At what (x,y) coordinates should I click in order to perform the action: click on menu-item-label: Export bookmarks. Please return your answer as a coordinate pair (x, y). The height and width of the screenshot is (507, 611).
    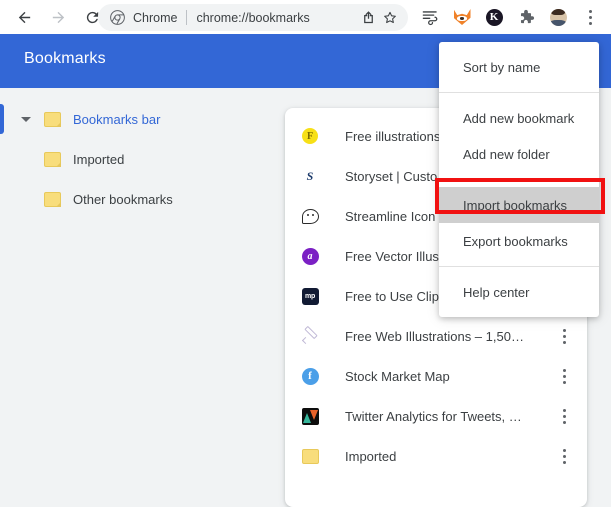
    Looking at the image, I should click on (515, 241).